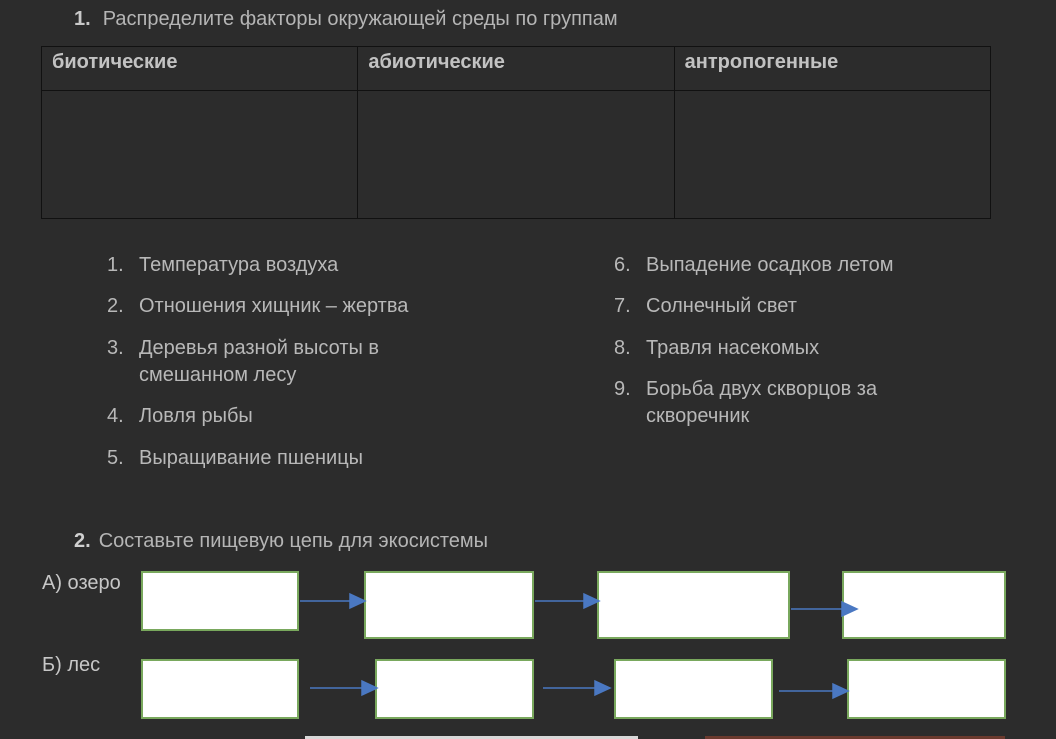  I want to click on chain-arrows, so click(579, 646).